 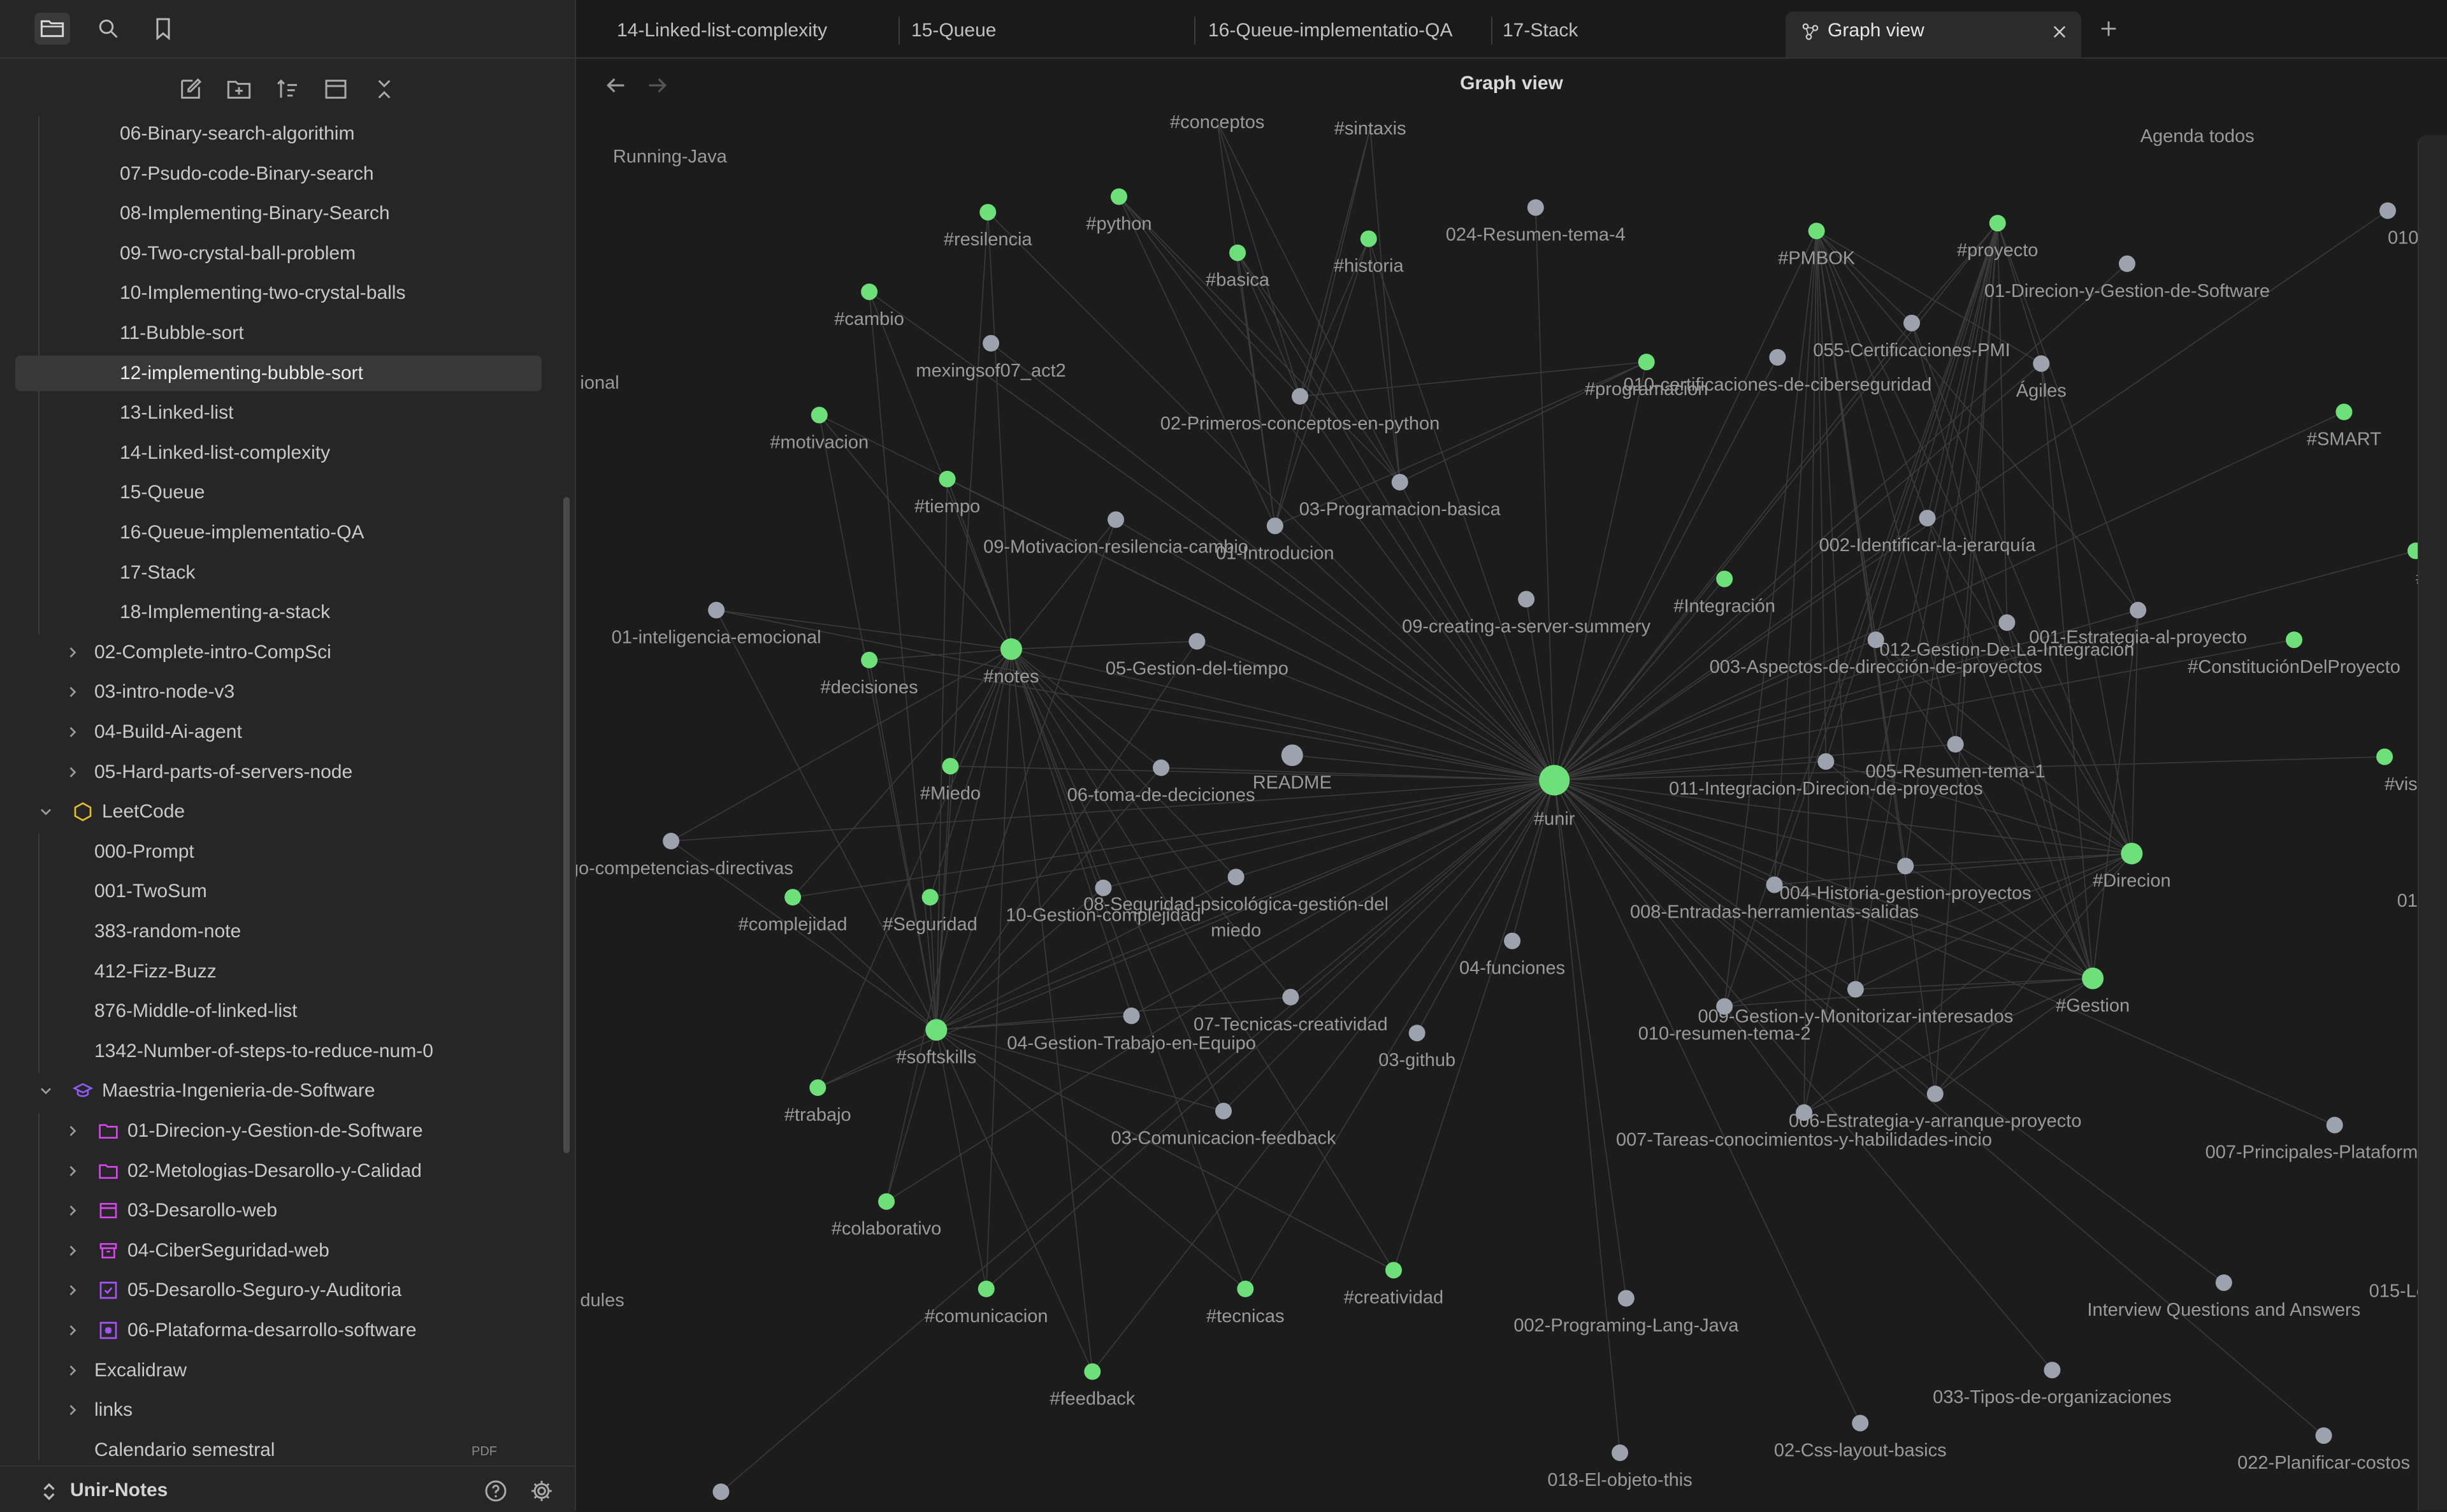 I want to click on folder-item: 05-Hard-parts-of-servers-node, so click(x=278, y=772).